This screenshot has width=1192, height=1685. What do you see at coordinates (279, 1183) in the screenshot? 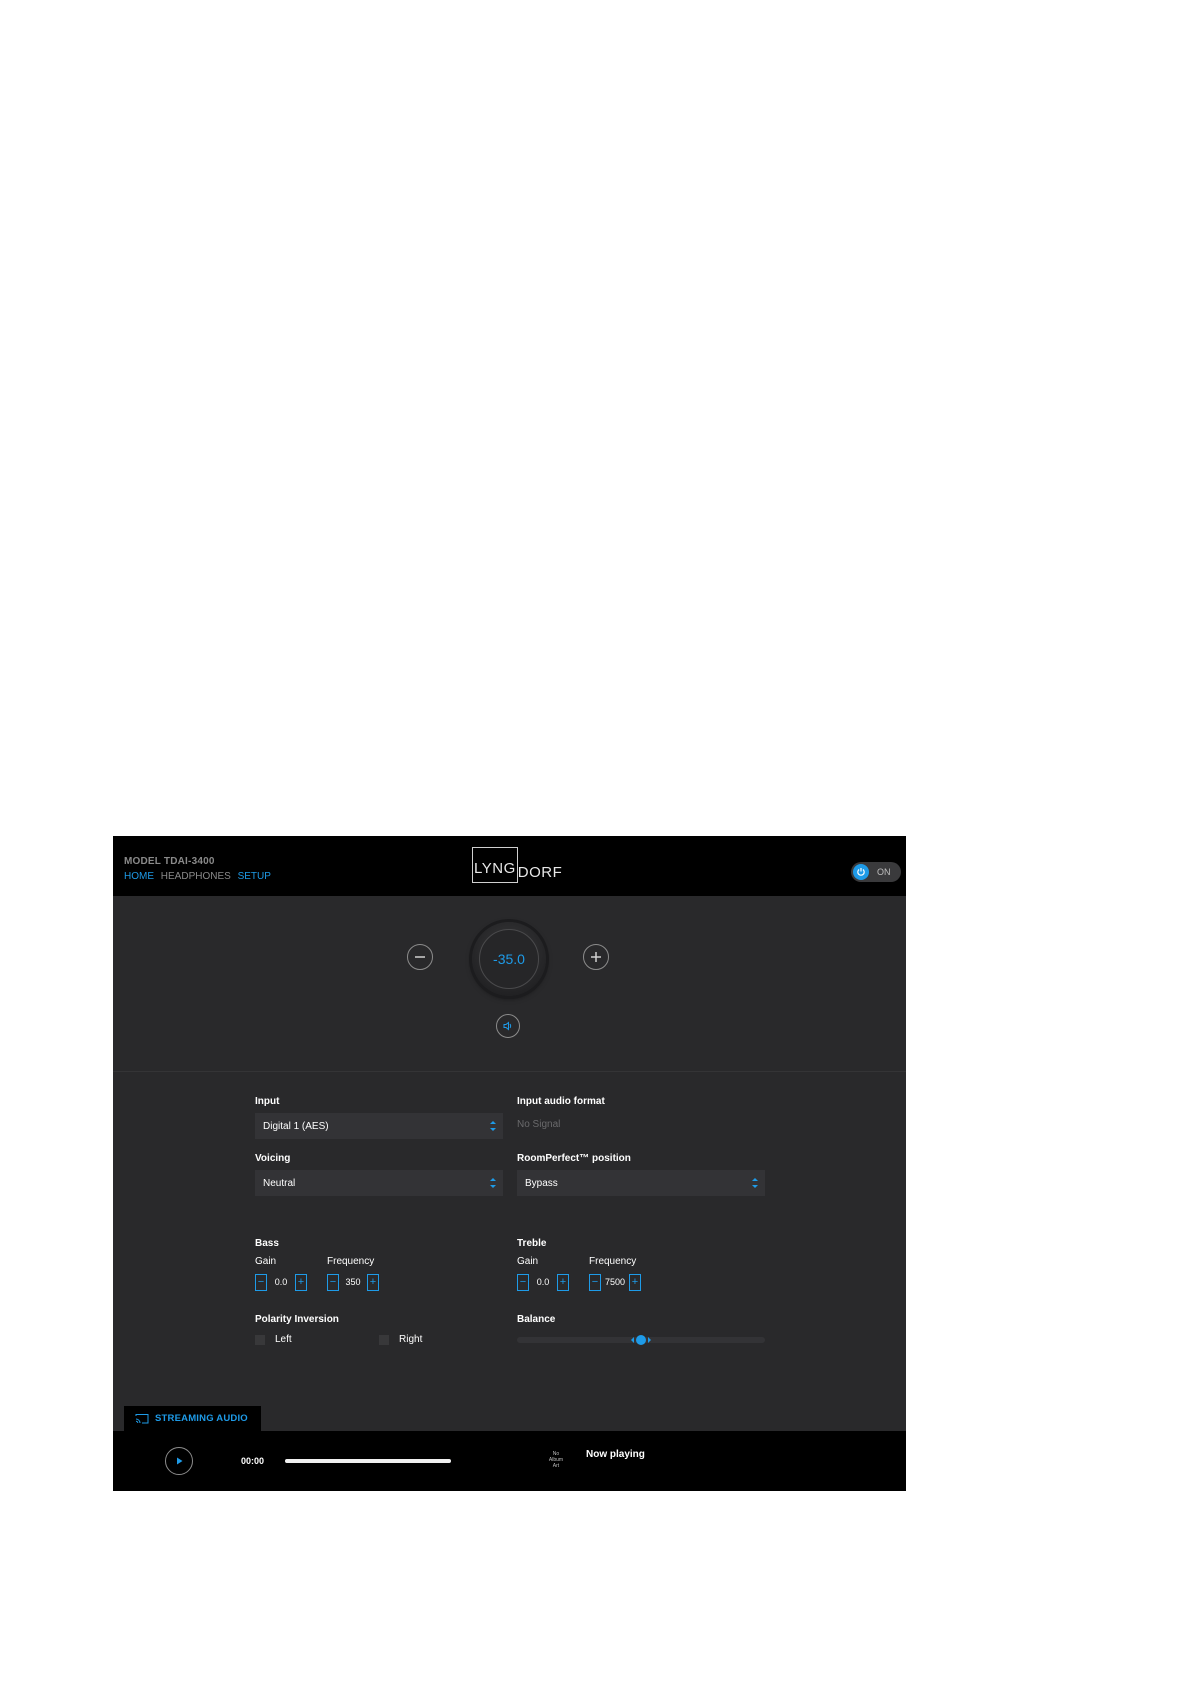
I see `voicing-select-value: Neutral` at bounding box center [279, 1183].